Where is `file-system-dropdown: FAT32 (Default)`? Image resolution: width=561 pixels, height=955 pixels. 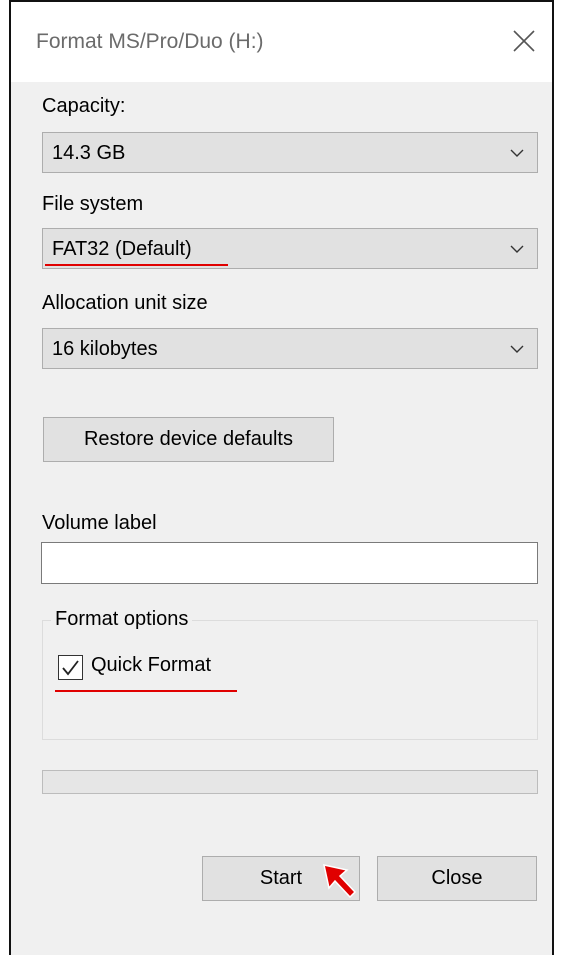 file-system-dropdown: FAT32 (Default) is located at coordinates (290, 248).